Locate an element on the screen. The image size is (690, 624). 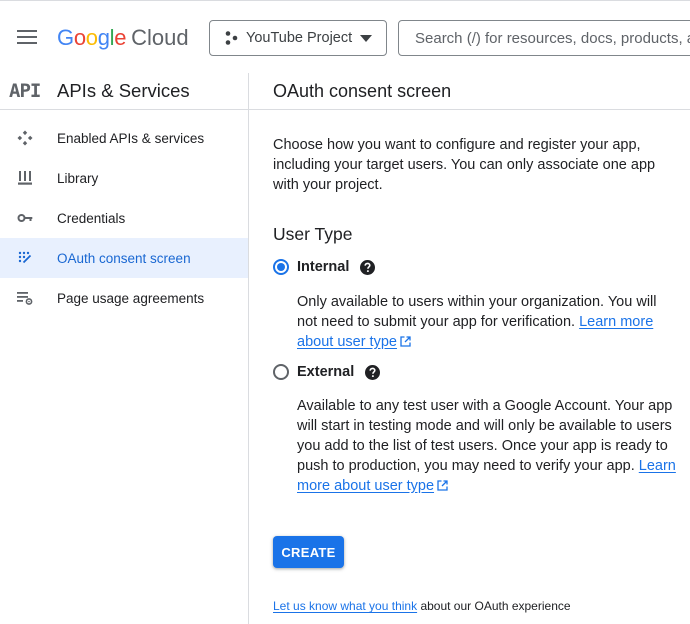
sidebar-header: API APIs & Services is located at coordinates (124, 91).